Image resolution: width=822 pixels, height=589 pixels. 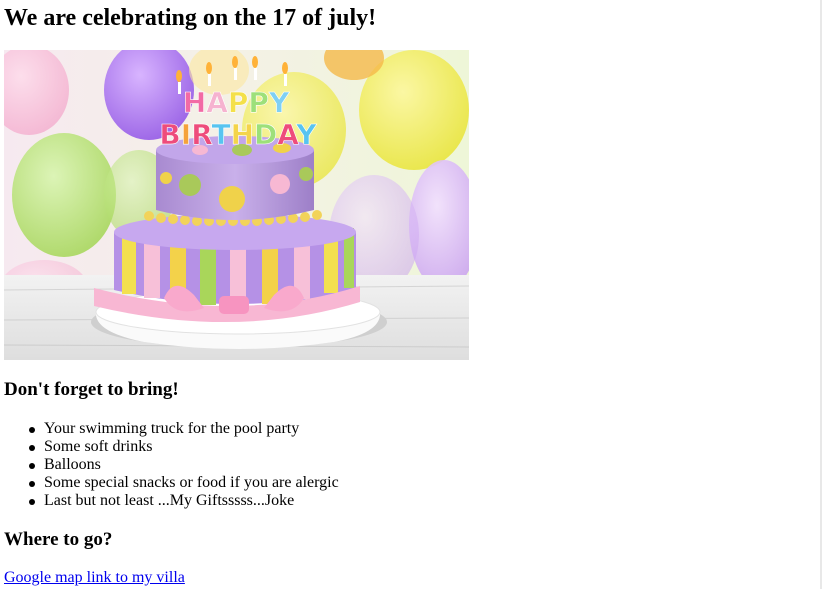 I want to click on list-item: Your swimming truck for the pool party, so click(x=171, y=429).